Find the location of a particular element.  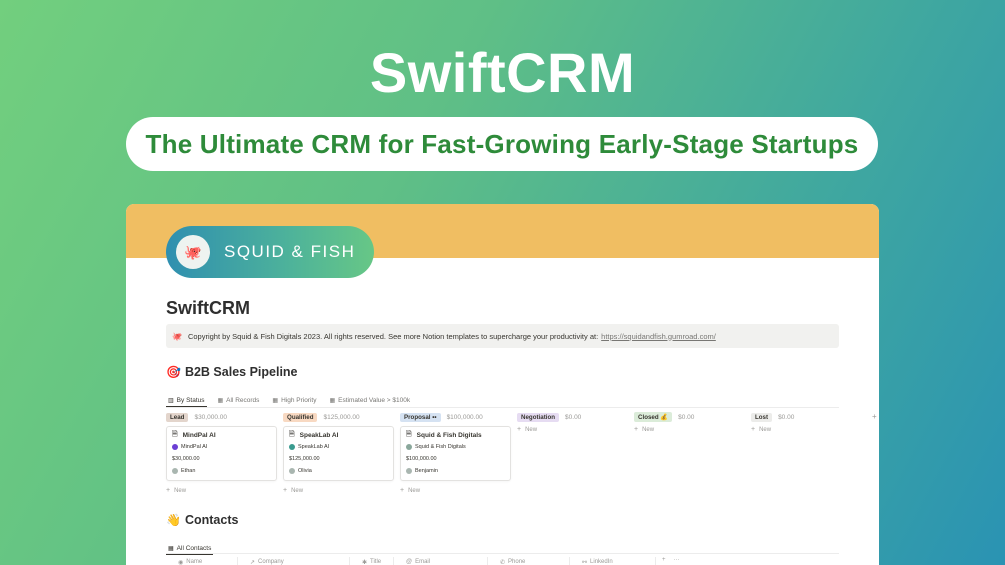

tab-all-contacts: ▦ All Contacts is located at coordinates (190, 548).